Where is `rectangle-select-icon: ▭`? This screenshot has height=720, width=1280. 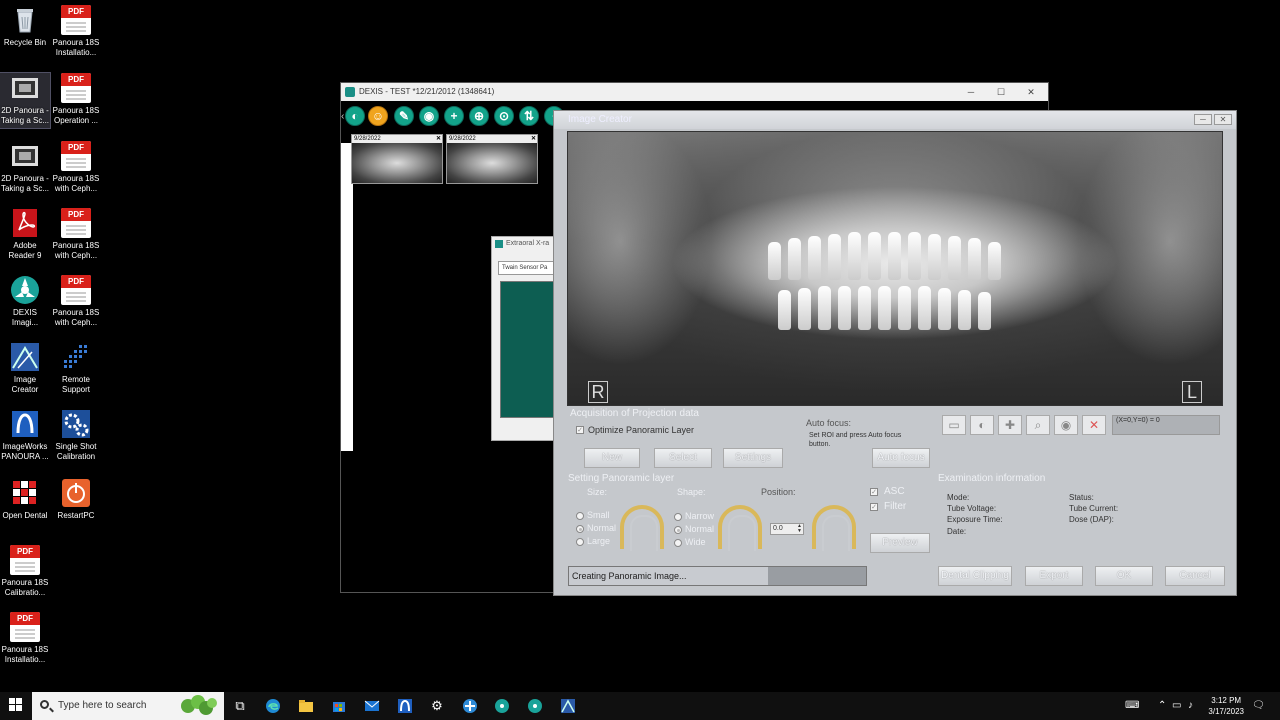 rectangle-select-icon: ▭ is located at coordinates (954, 425).